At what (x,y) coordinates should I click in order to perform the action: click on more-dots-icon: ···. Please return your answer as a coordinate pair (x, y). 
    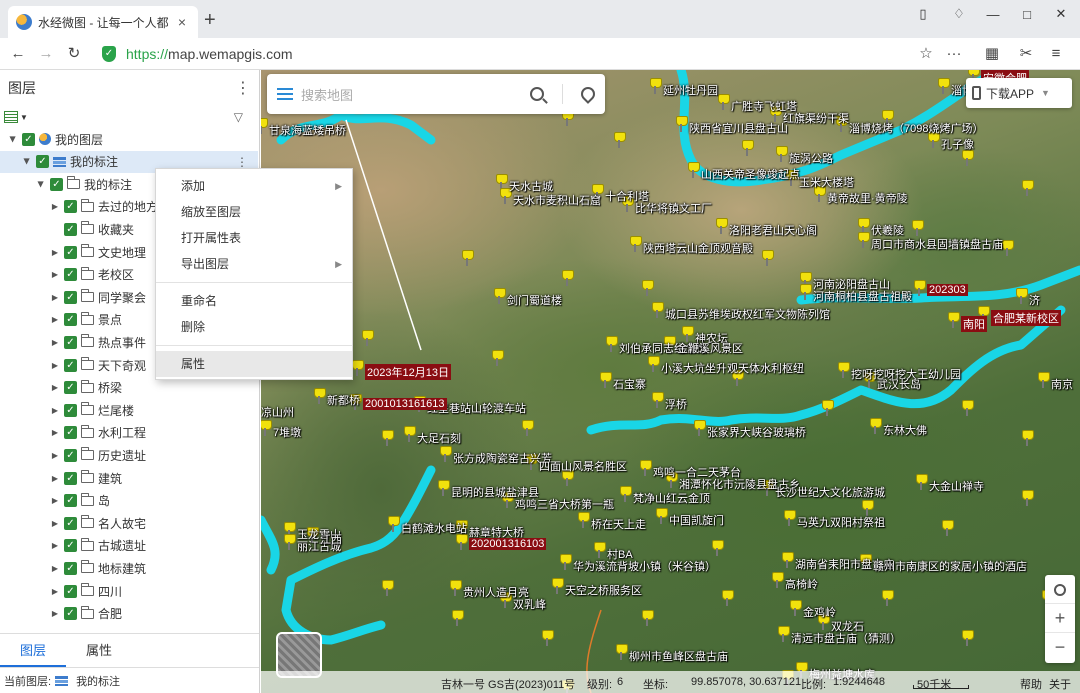
    Looking at the image, I should click on (954, 54).